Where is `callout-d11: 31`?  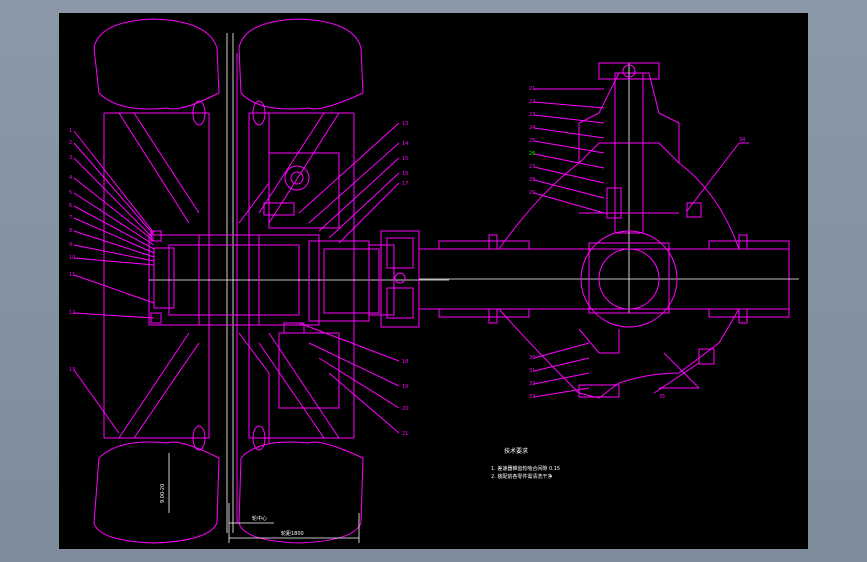 callout-d11: 31 is located at coordinates (532, 371).